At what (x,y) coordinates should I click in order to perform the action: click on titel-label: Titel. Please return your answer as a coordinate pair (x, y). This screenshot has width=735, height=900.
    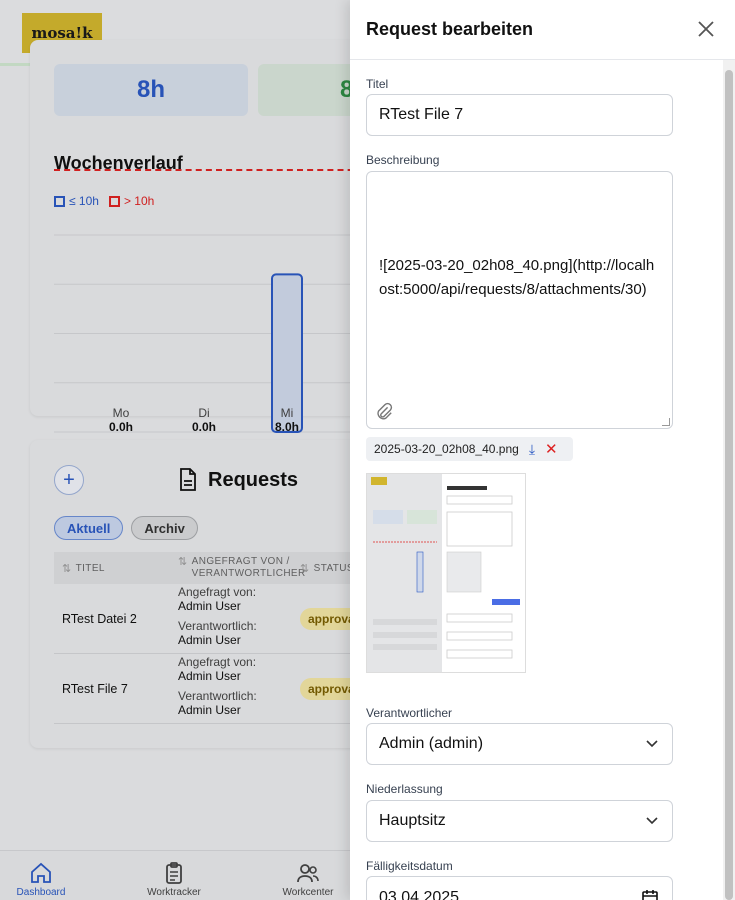
    Looking at the image, I should click on (377, 84).